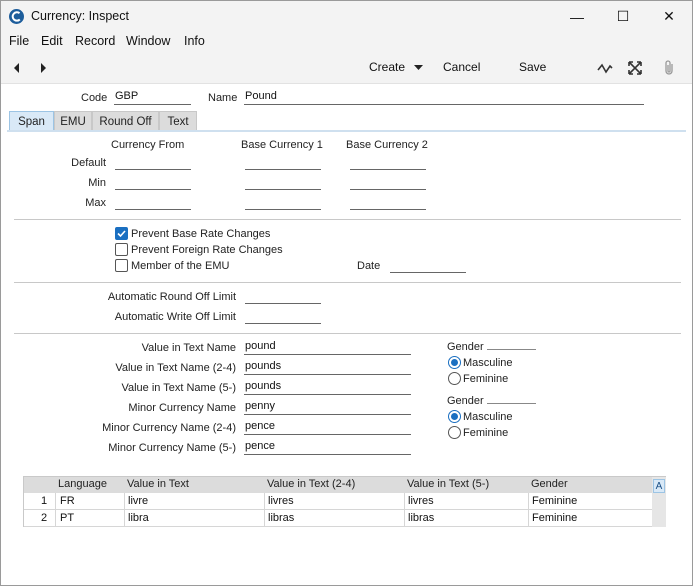  I want to click on row-number: 1, so click(44, 501).